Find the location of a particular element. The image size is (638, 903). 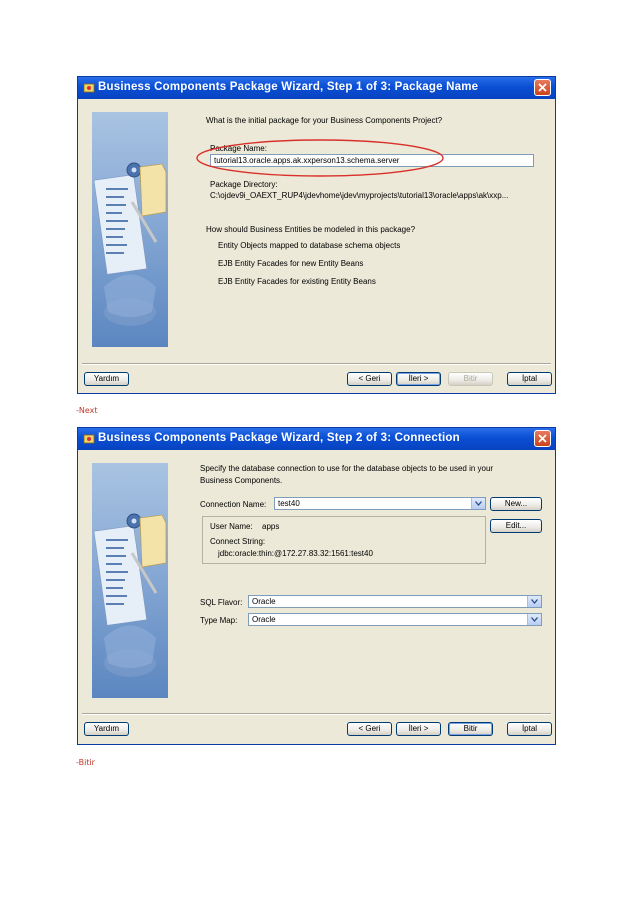

type-map-label: Type Map: is located at coordinates (219, 620).